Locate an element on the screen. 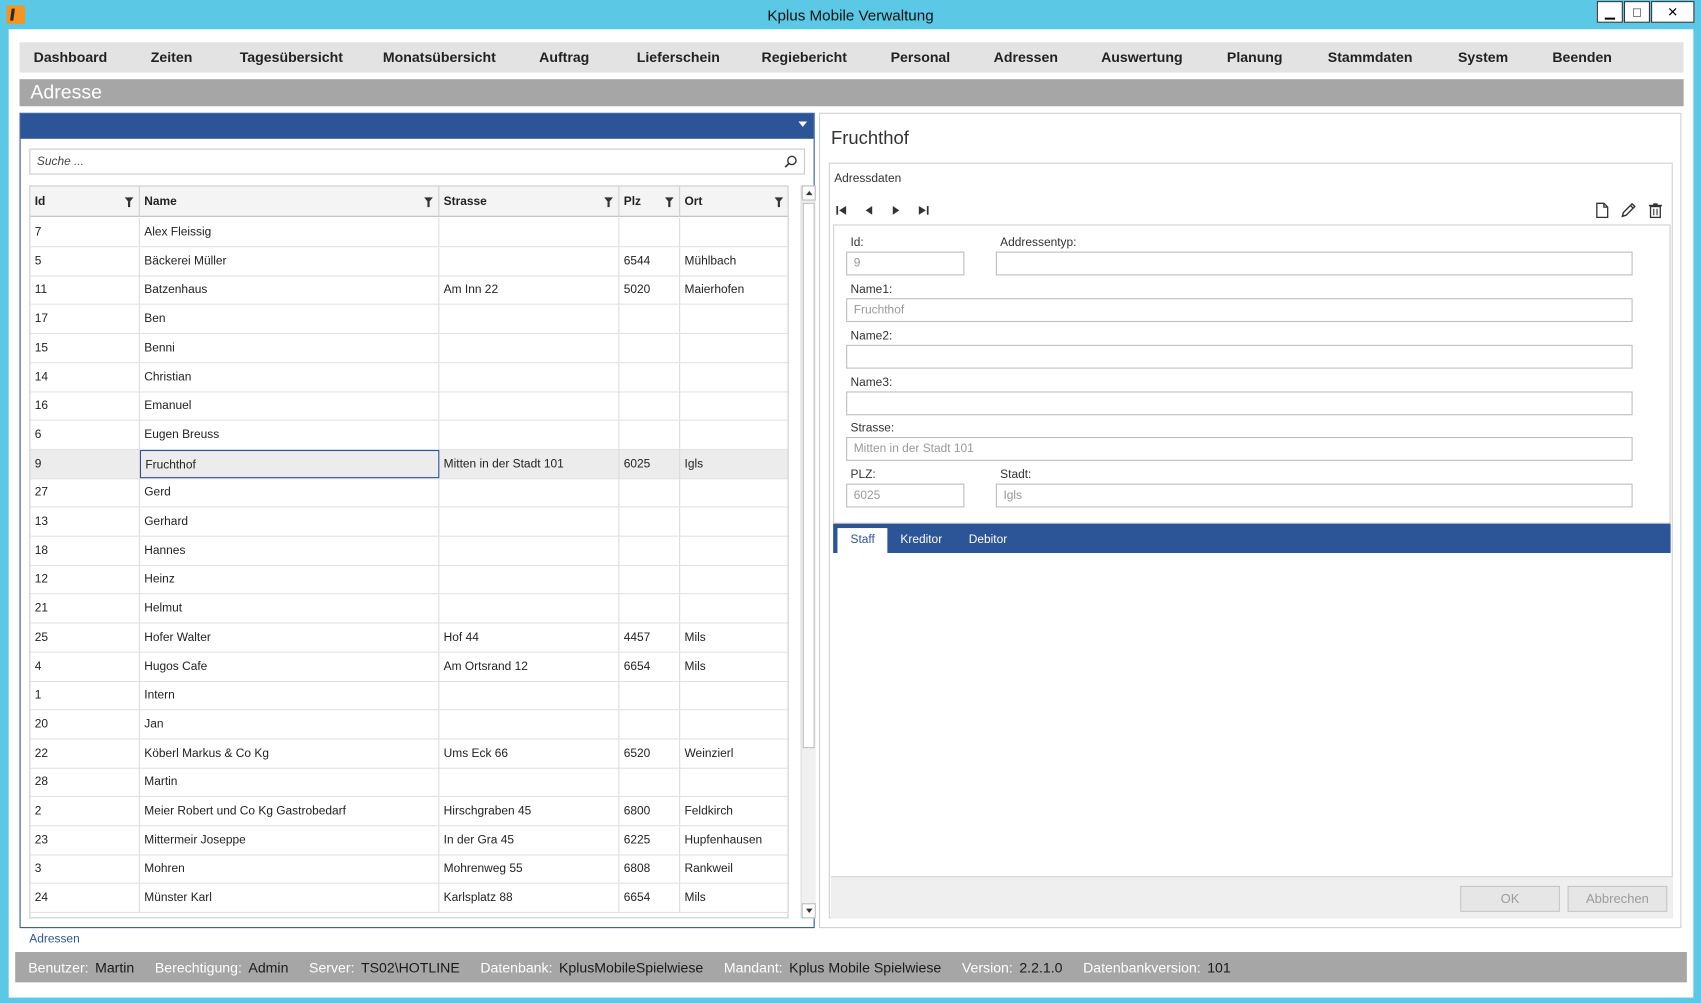 This screenshot has width=1701, height=1003. scroll-up-icon is located at coordinates (808, 193).